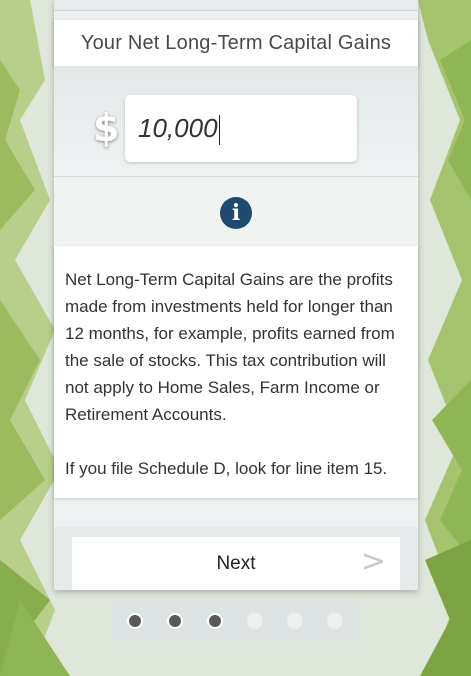 The height and width of the screenshot is (676, 471). Describe the element at coordinates (236, 5) in the screenshot. I see `top-strip` at that location.